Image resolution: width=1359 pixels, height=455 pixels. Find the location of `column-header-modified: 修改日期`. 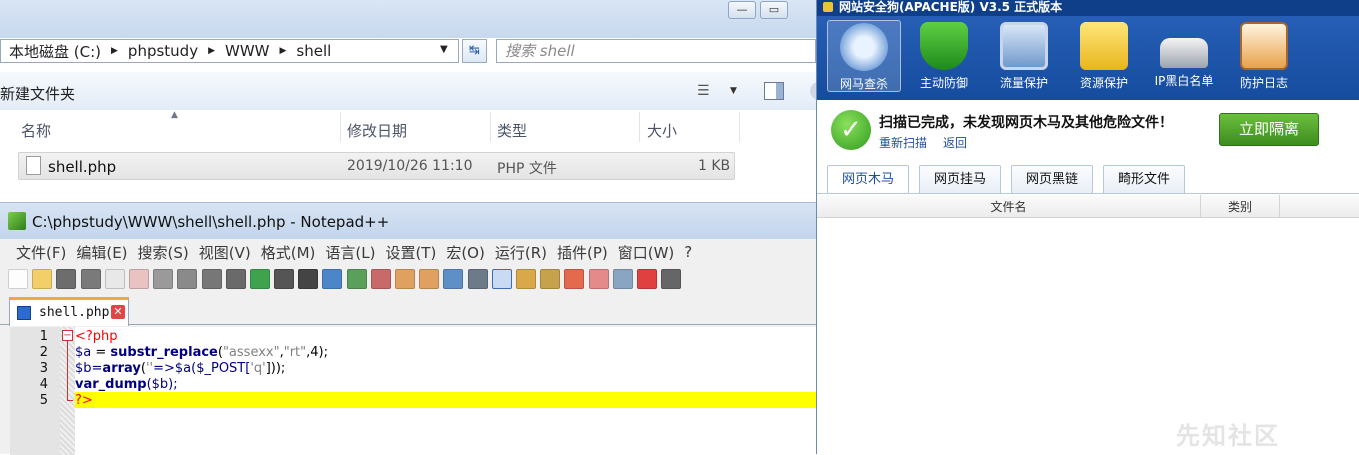

column-header-modified: 修改日期 is located at coordinates (377, 130).